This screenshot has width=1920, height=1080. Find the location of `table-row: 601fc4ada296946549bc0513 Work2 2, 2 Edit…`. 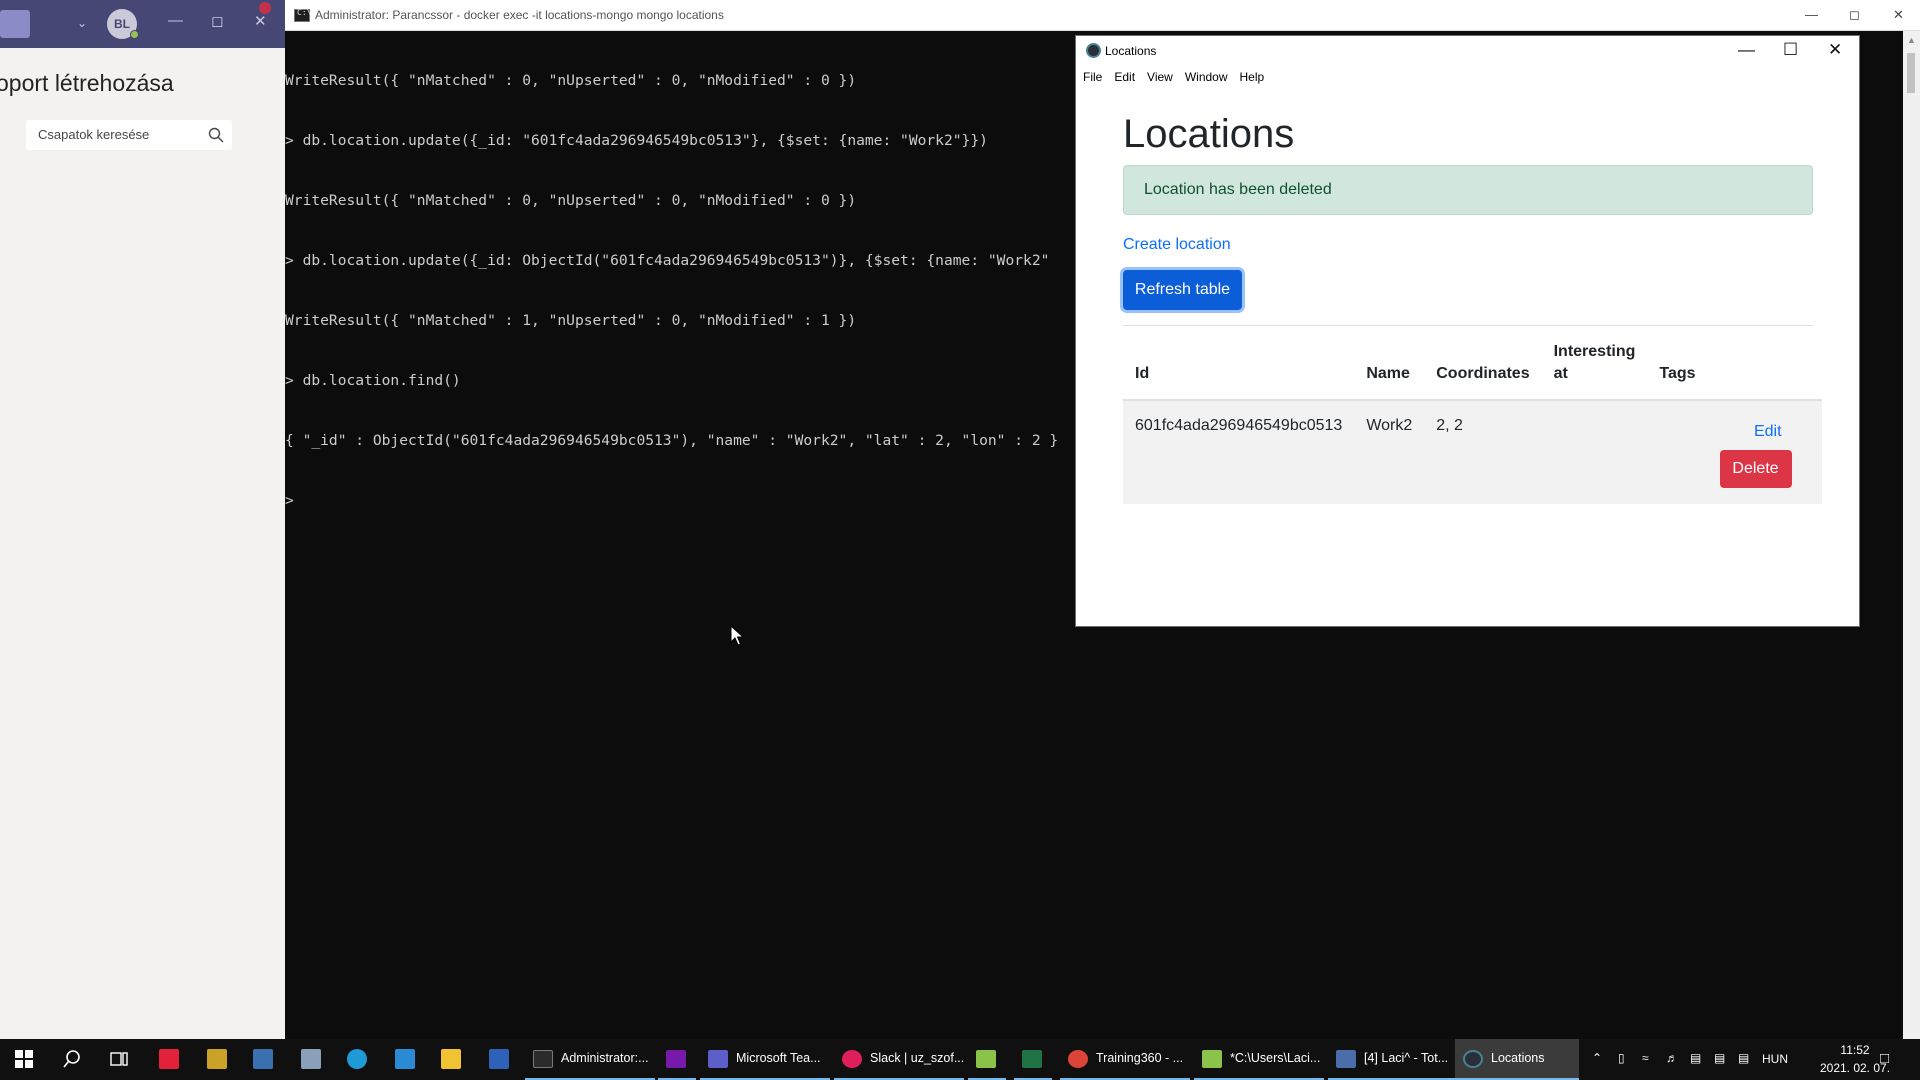

table-row: 601fc4ada296946549bc0513 Work2 2, 2 Edit… is located at coordinates (1472, 452).